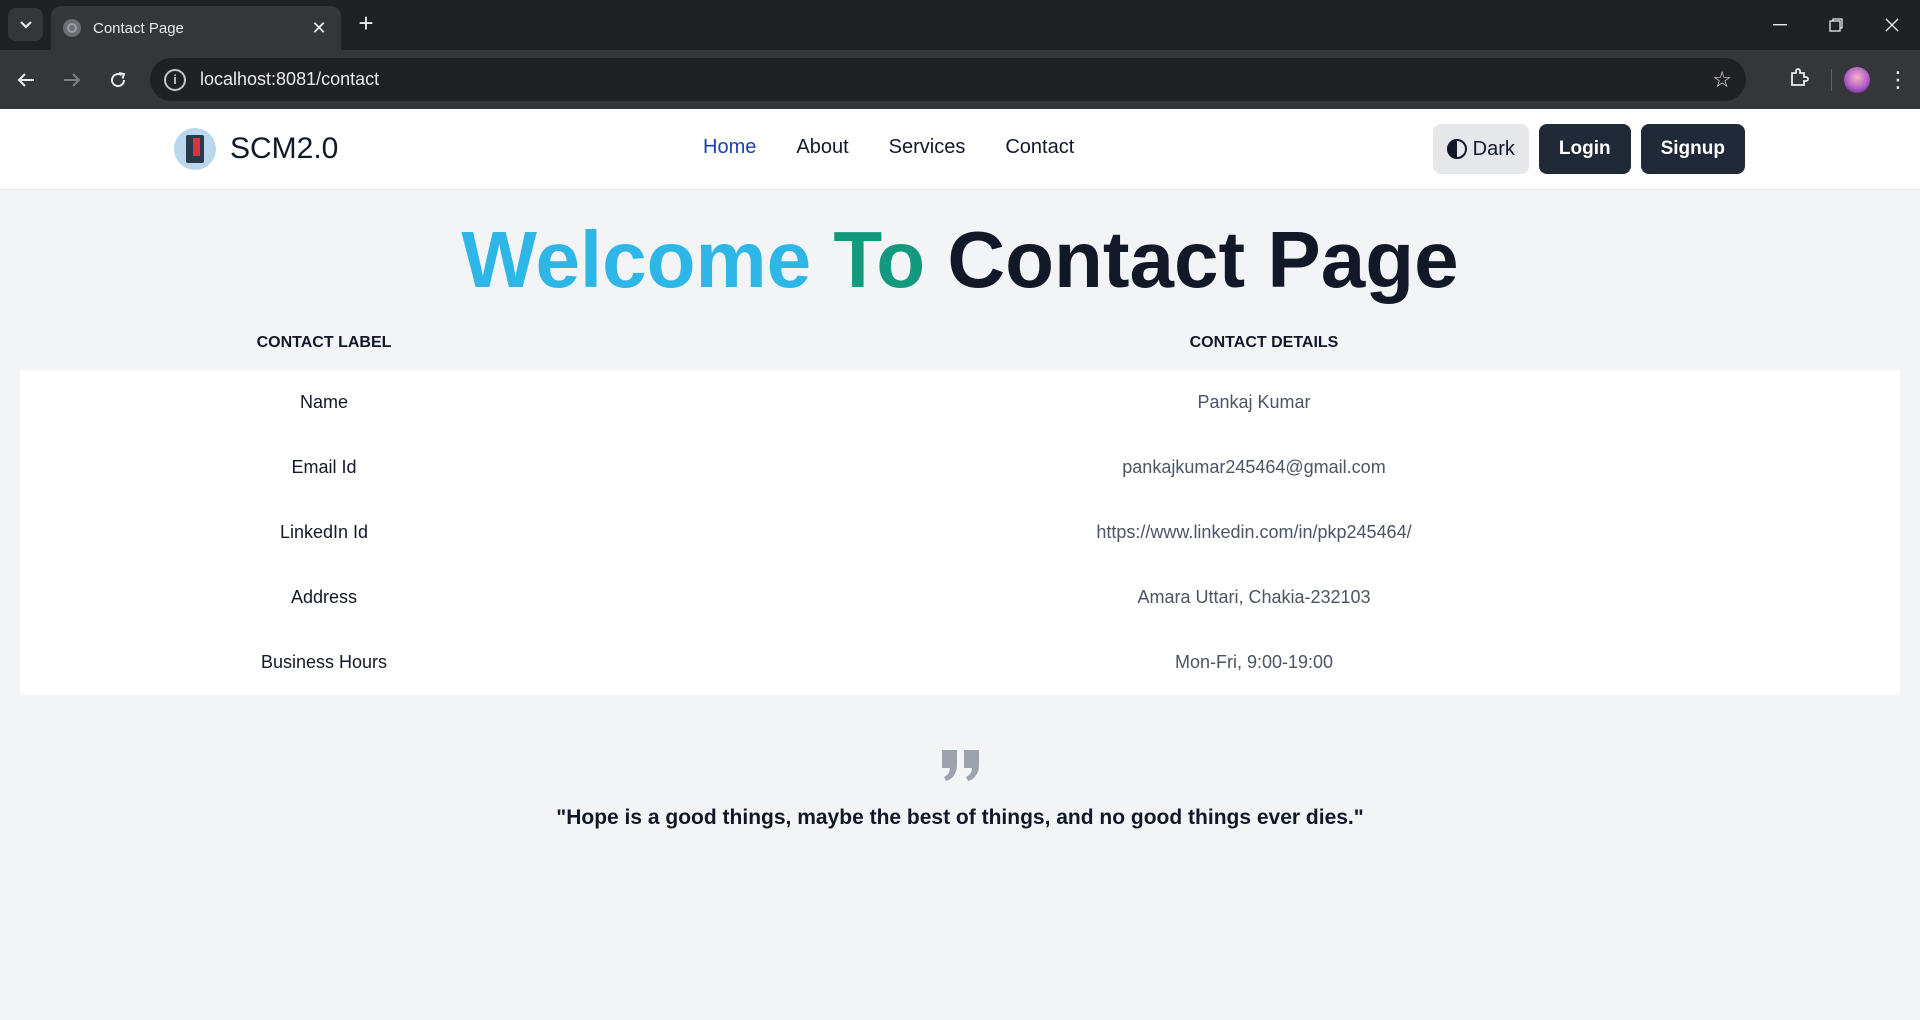 This screenshot has height=1020, width=1920. I want to click on row-value: Amara Uttari, Chakia-232103, so click(1254, 597).